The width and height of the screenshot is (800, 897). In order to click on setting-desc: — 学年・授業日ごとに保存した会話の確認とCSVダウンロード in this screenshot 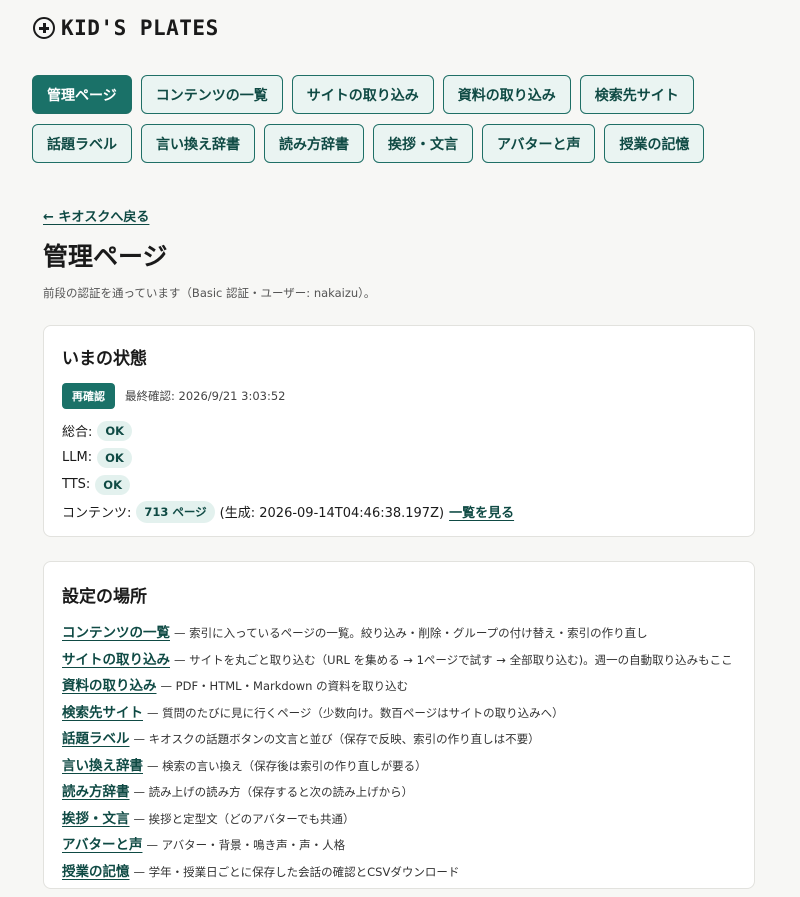, I will do `click(296, 871)`.